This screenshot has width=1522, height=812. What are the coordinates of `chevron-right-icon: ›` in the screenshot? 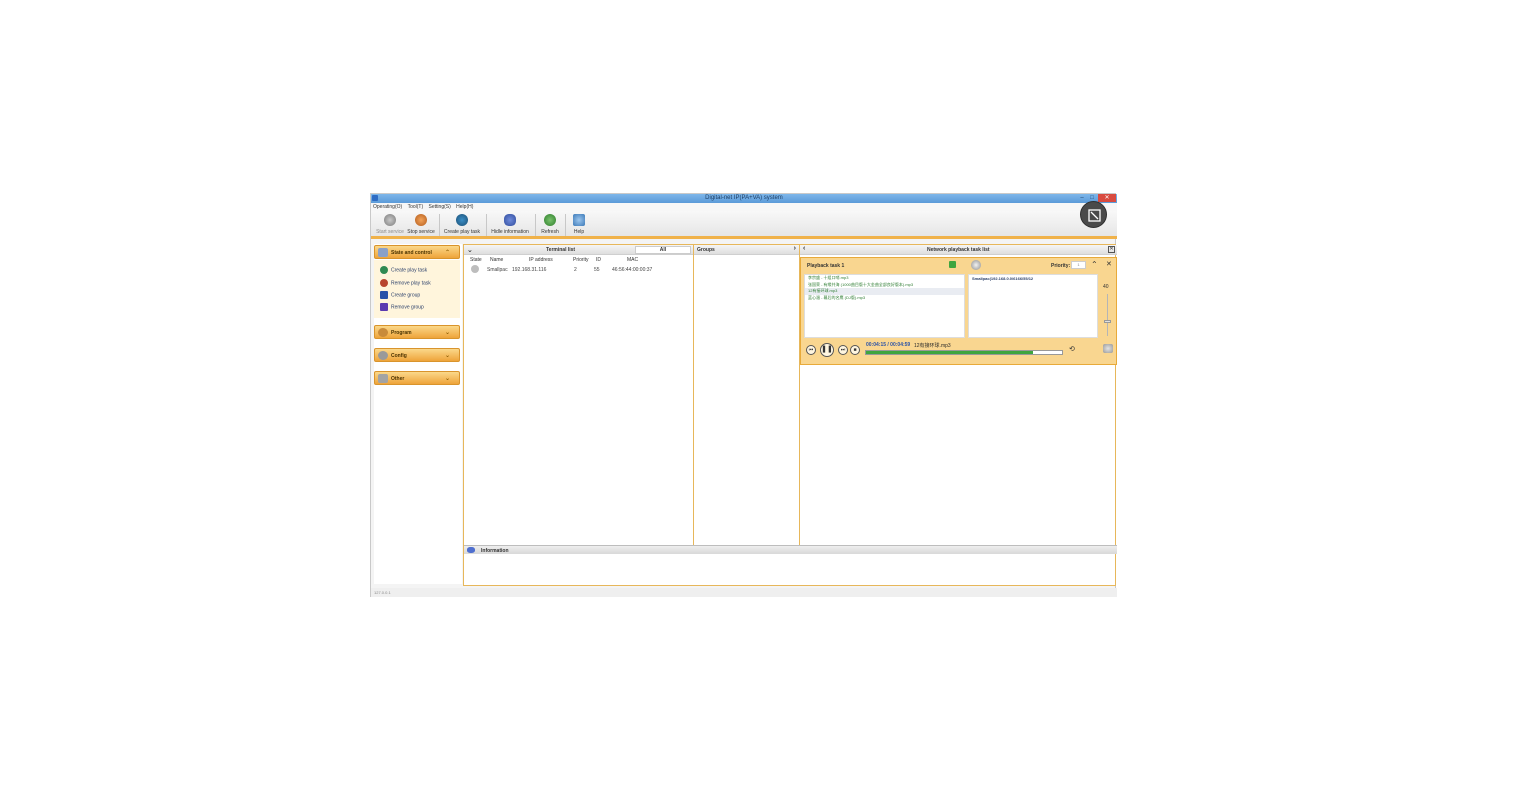 It's located at (795, 248).